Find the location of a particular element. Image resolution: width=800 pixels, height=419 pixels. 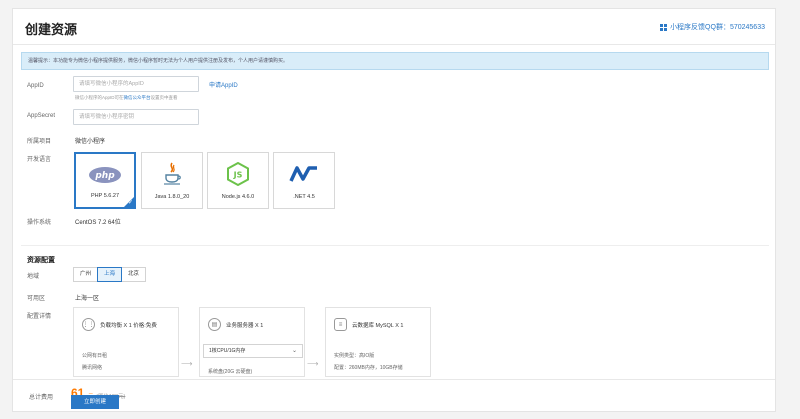

total-label: 总计费用 is located at coordinates (41, 398).